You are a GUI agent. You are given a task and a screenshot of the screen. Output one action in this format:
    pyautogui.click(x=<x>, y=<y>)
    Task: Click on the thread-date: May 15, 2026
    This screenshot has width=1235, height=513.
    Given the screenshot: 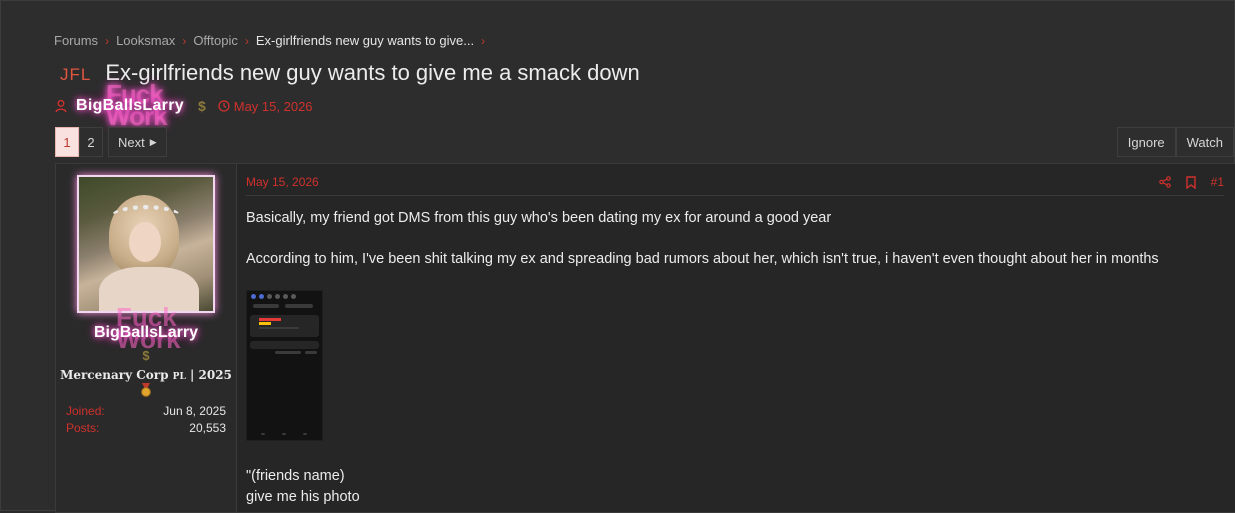 What is the action you would take?
    pyautogui.click(x=265, y=106)
    